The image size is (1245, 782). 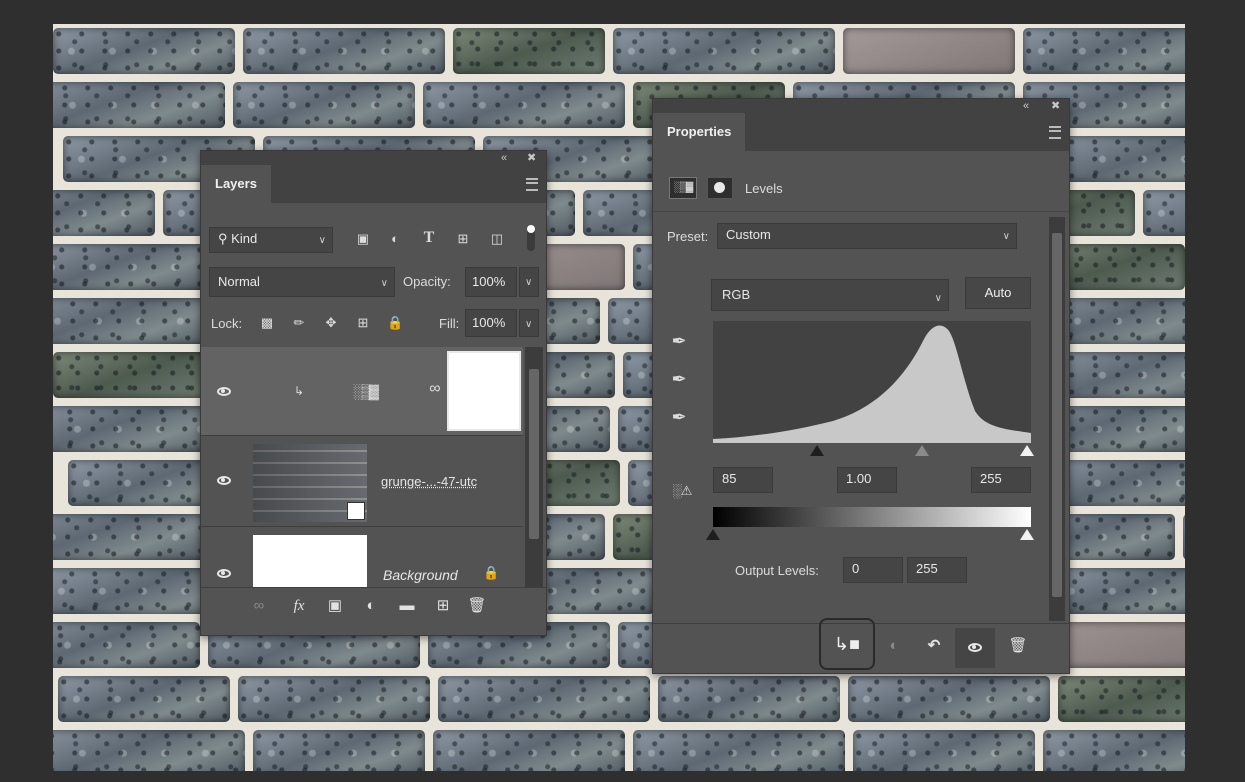 I want to click on new-fill-adjustment-icon: ◐, so click(x=371, y=606).